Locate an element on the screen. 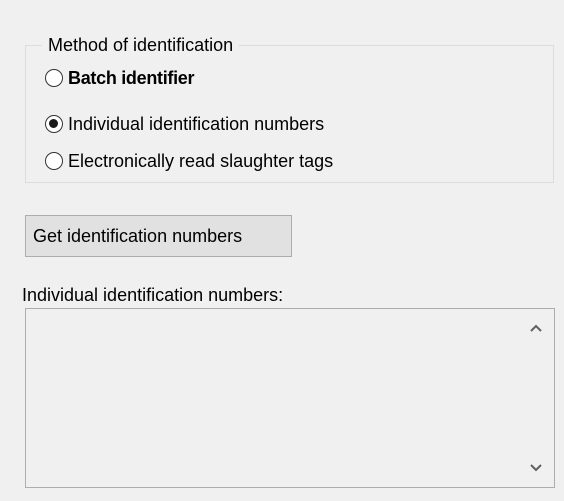  radio-label-electronically-read-slaughter-tags: Electronically read slaughter tags is located at coordinates (201, 161).